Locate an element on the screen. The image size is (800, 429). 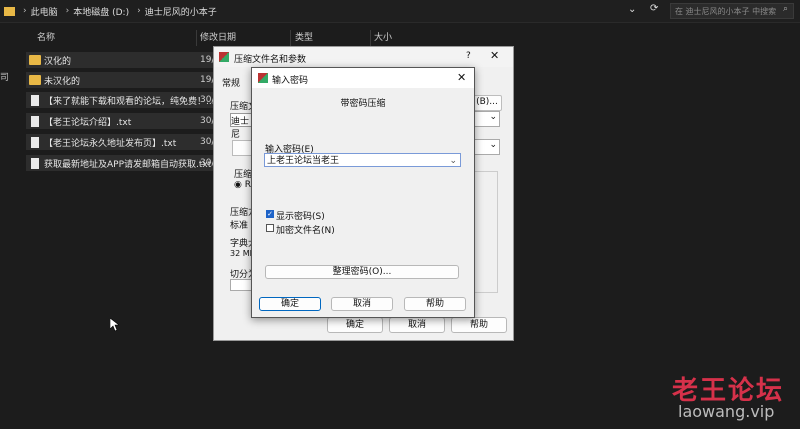
column-name: 名称 is located at coordinates (46, 36).